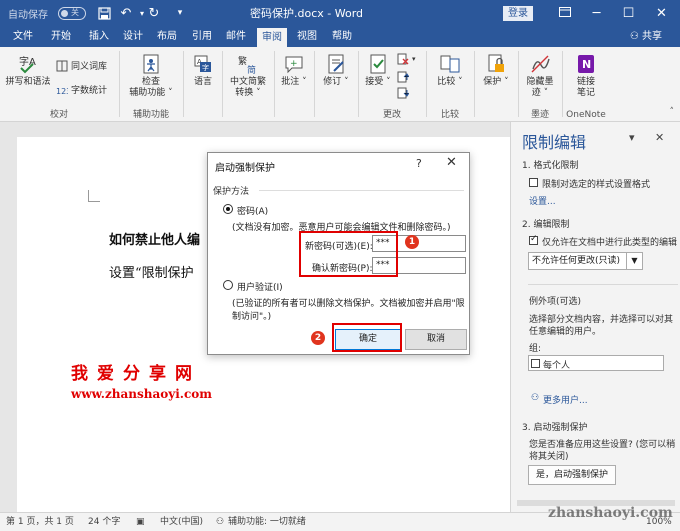 This screenshot has height=531, width=680. What do you see at coordinates (151, 76) in the screenshot?
I see `check-accessibility-button: 检查 辅助功能 ˅` at bounding box center [151, 76].